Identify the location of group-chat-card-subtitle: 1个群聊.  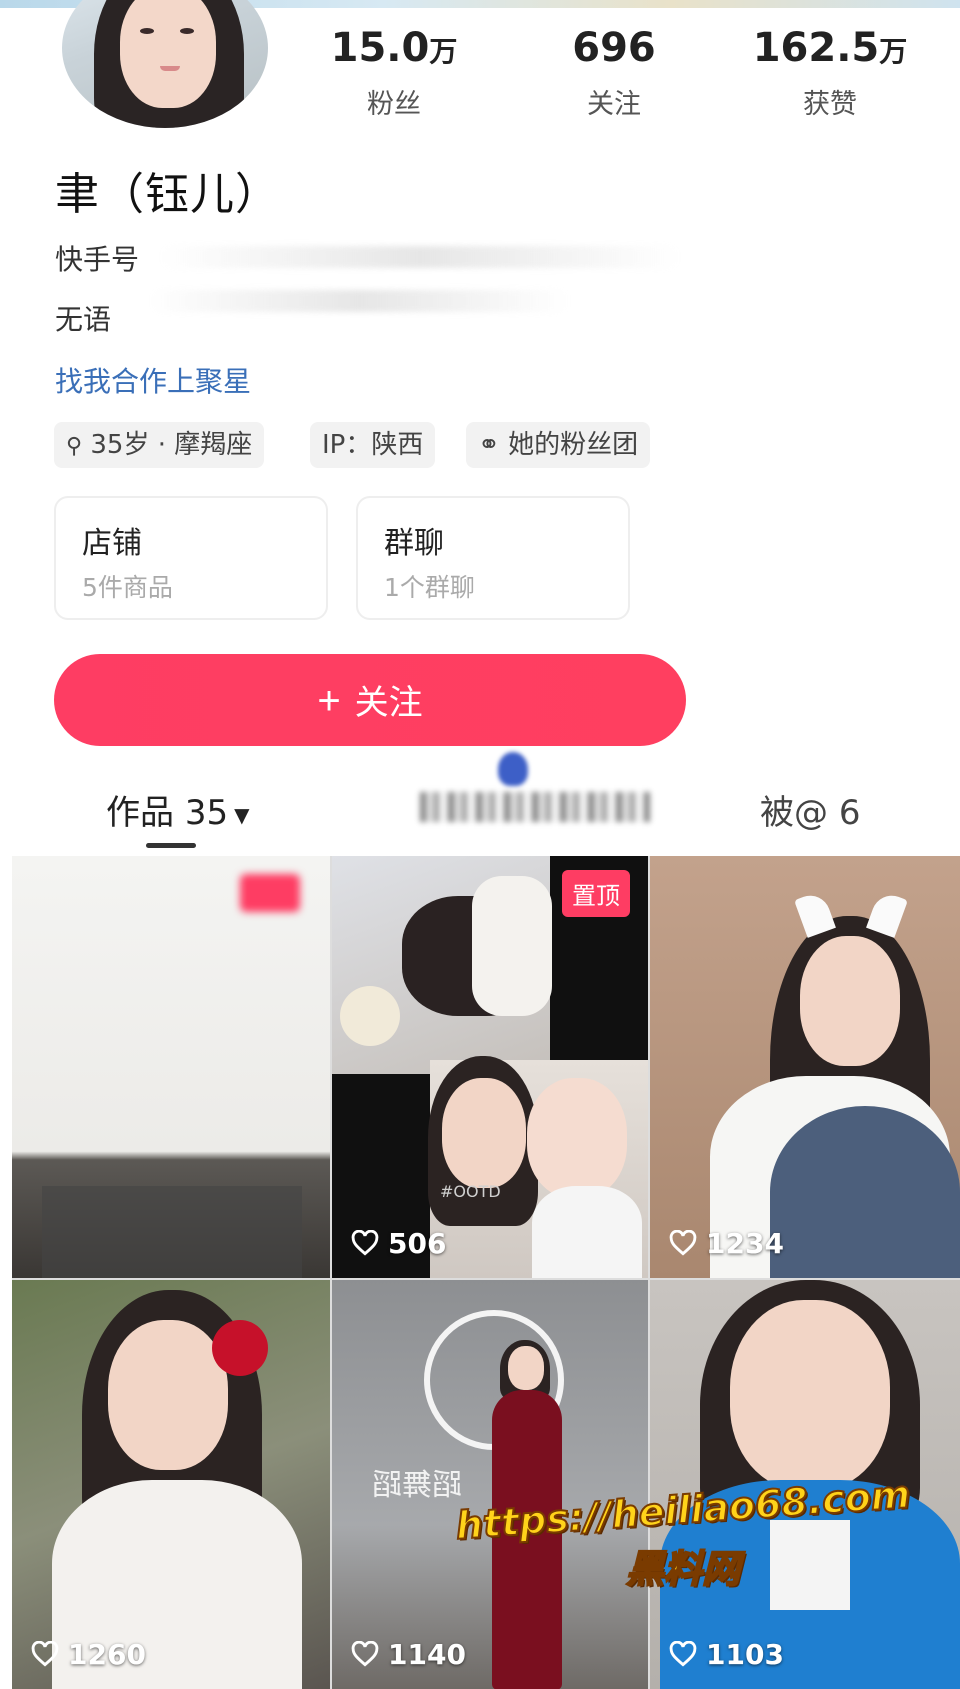
(429, 587).